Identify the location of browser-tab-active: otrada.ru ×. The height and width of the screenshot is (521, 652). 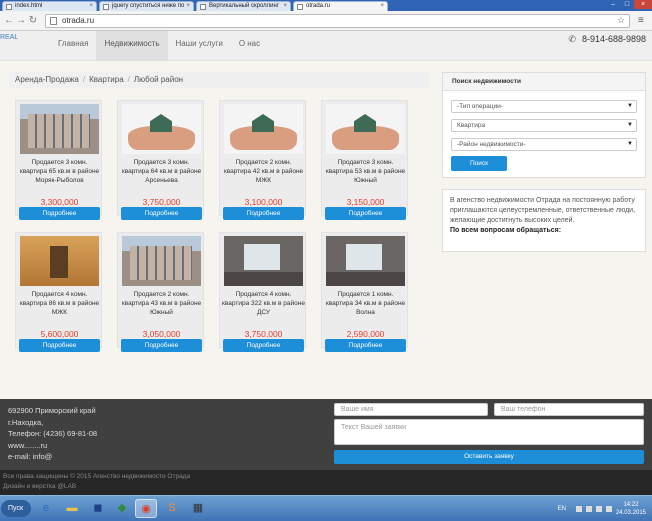
(340, 6).